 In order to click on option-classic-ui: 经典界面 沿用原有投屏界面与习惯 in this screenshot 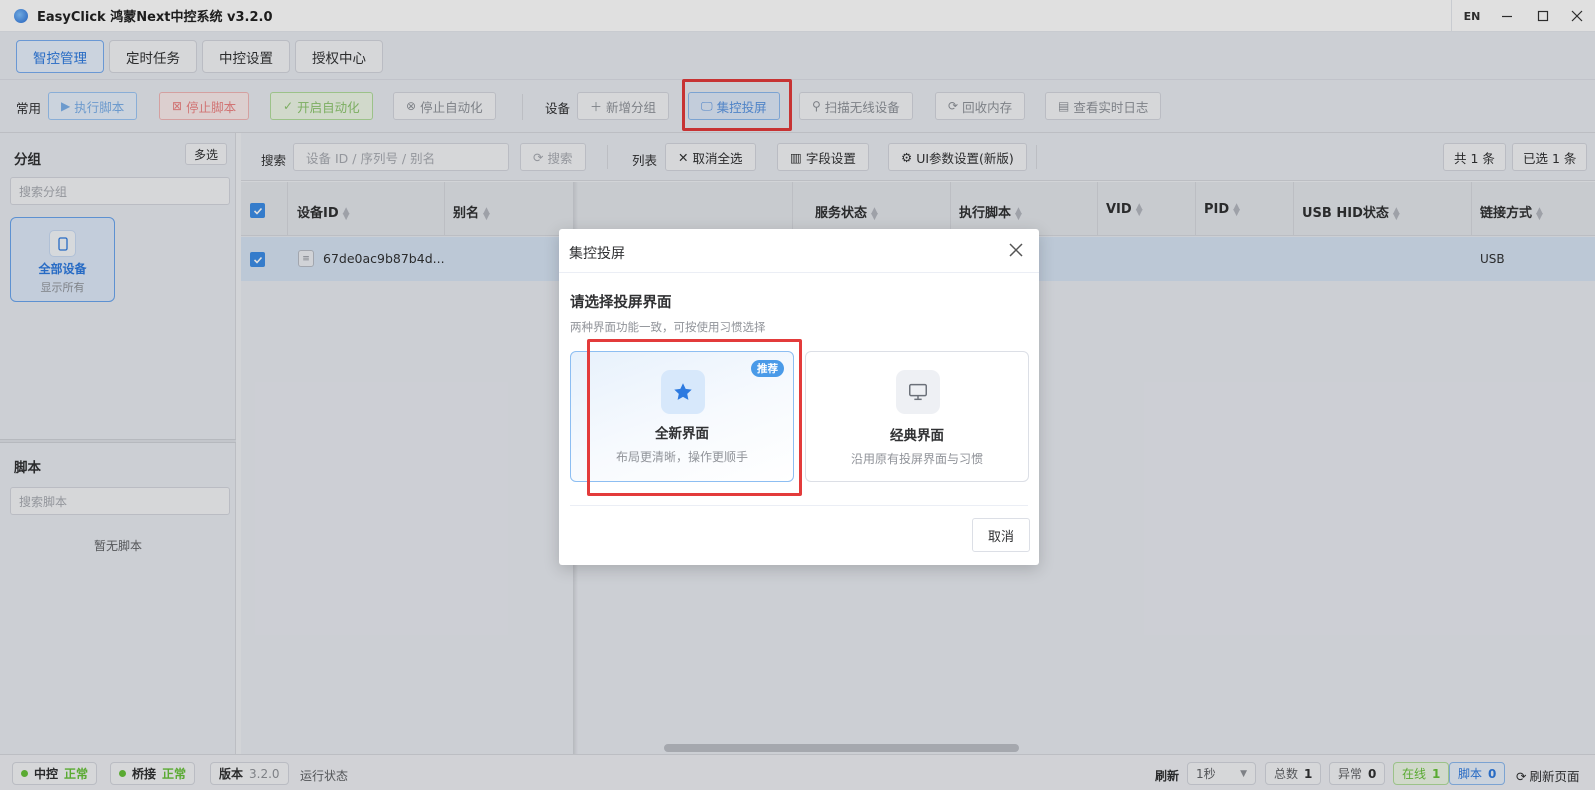, I will do `click(917, 416)`.